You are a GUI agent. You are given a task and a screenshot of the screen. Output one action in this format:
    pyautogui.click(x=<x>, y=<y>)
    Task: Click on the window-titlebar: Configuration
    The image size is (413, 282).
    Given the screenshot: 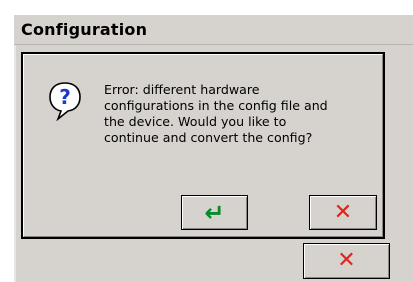 What is the action you would take?
    pyautogui.click(x=213, y=30)
    